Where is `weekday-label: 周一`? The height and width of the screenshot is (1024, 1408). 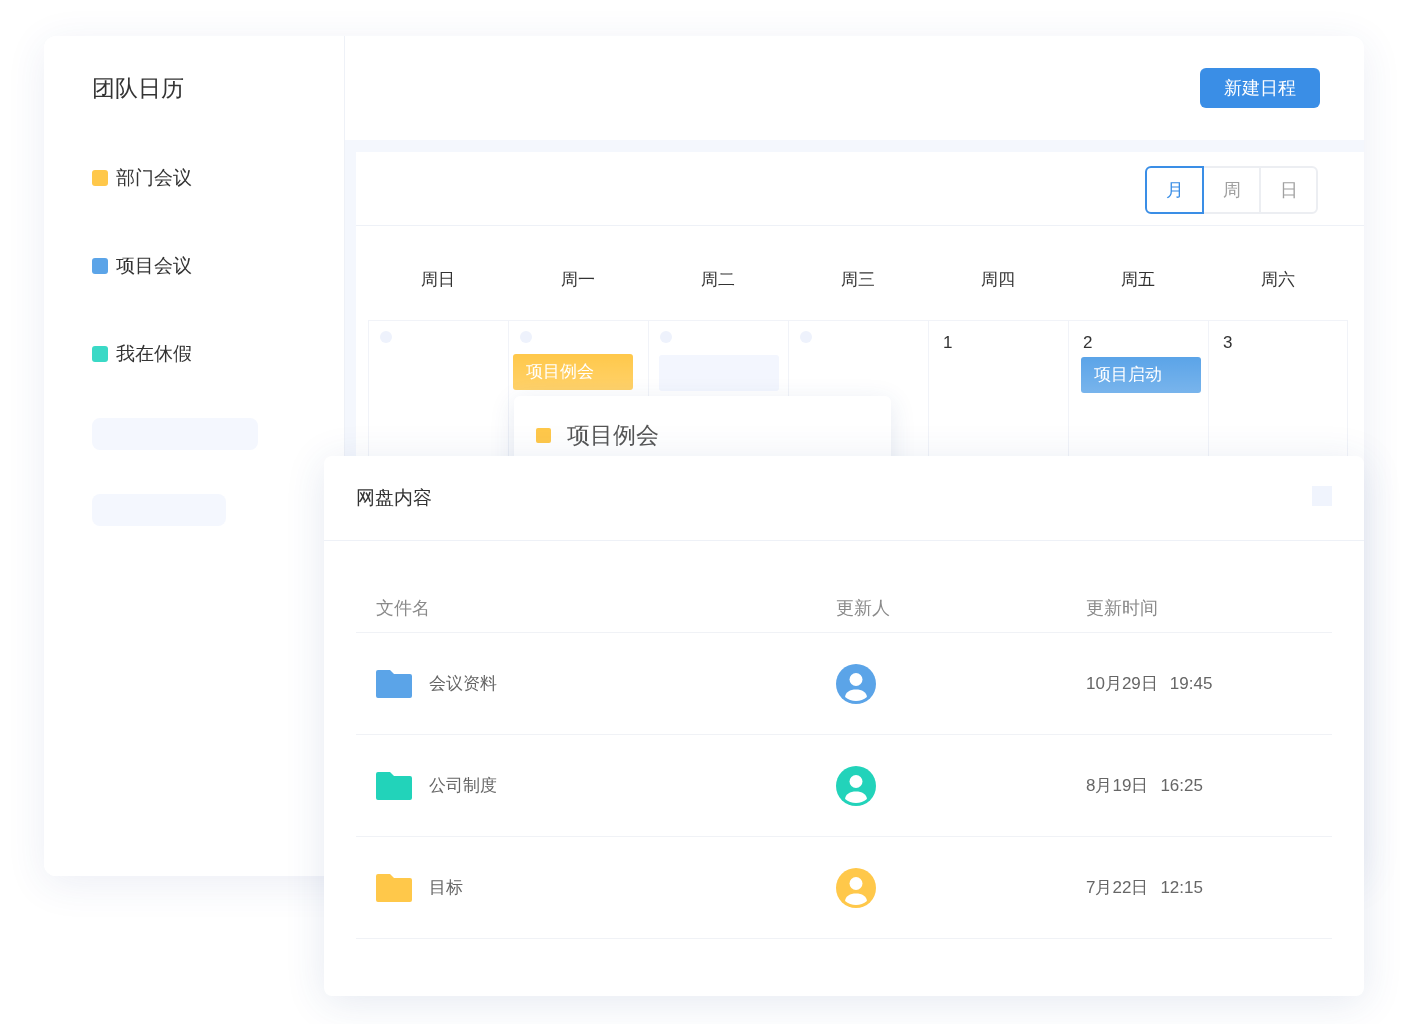 weekday-label: 周一 is located at coordinates (578, 280).